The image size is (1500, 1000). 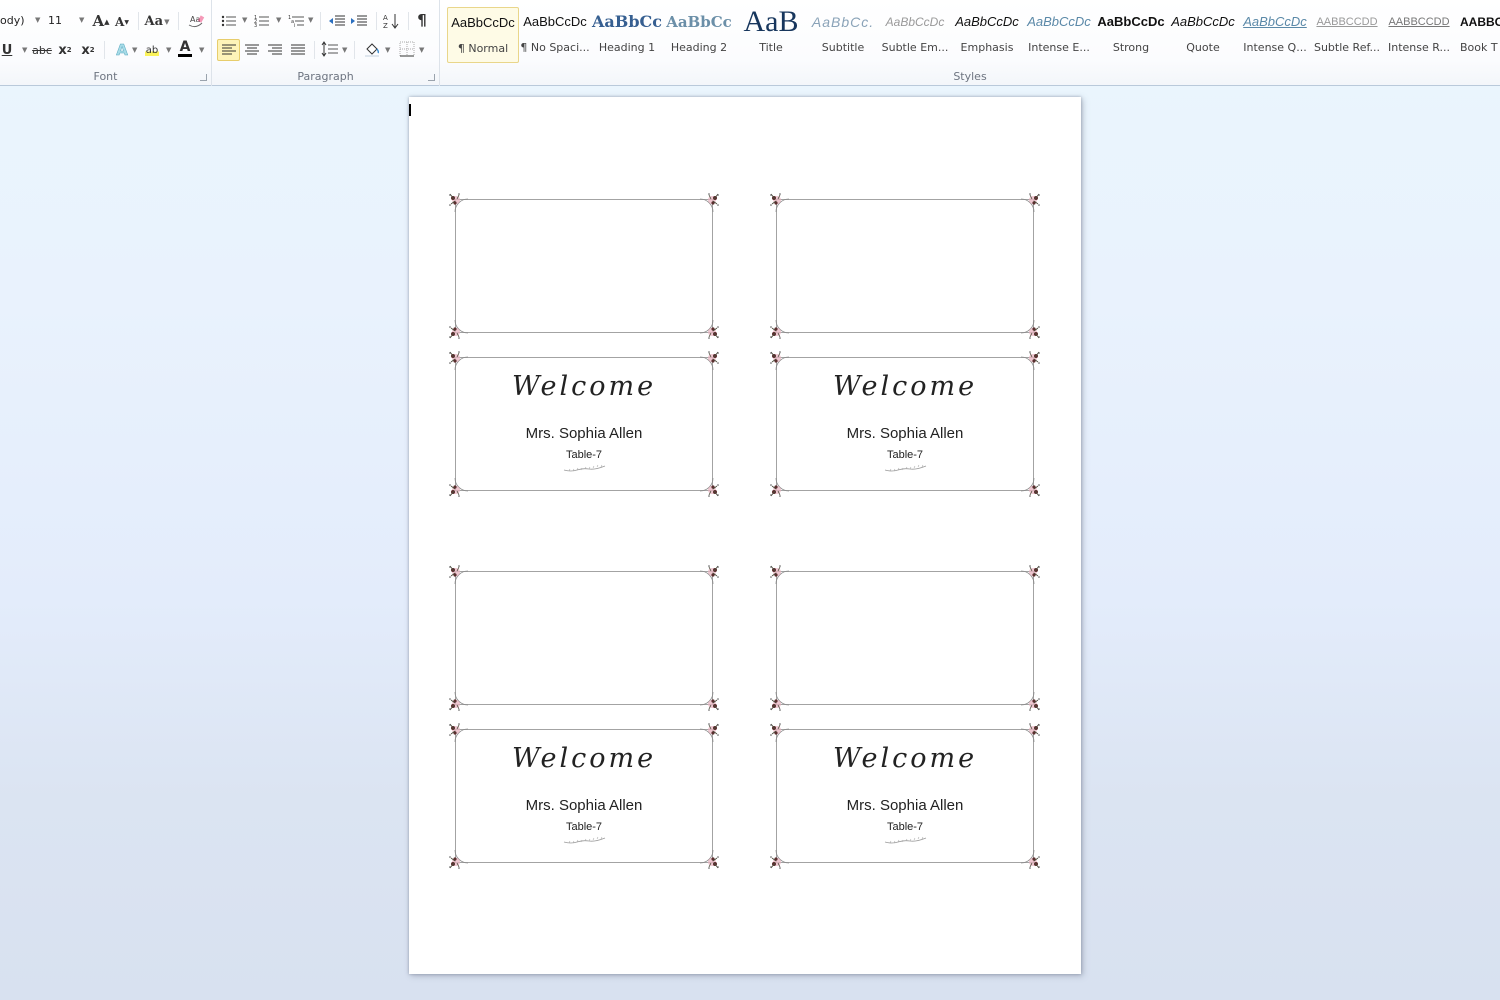 I want to click on grow-font-button: A ▲, so click(x=101, y=21).